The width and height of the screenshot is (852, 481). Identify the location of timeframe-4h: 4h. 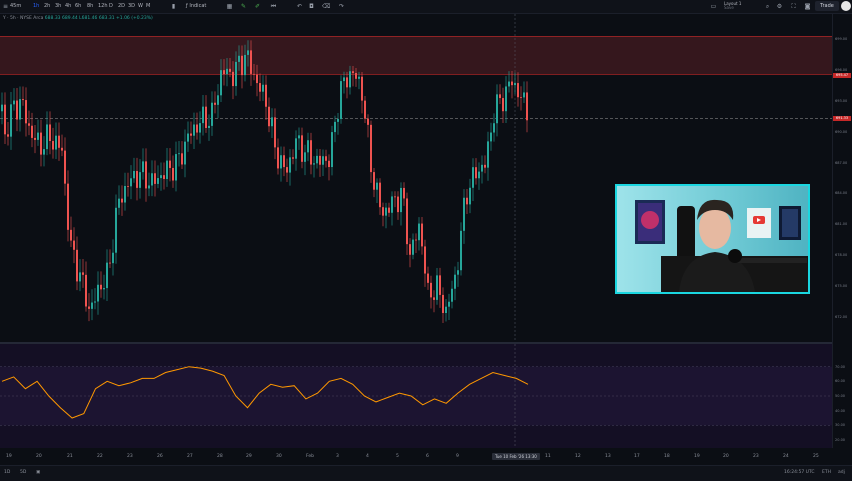
(68, 6).